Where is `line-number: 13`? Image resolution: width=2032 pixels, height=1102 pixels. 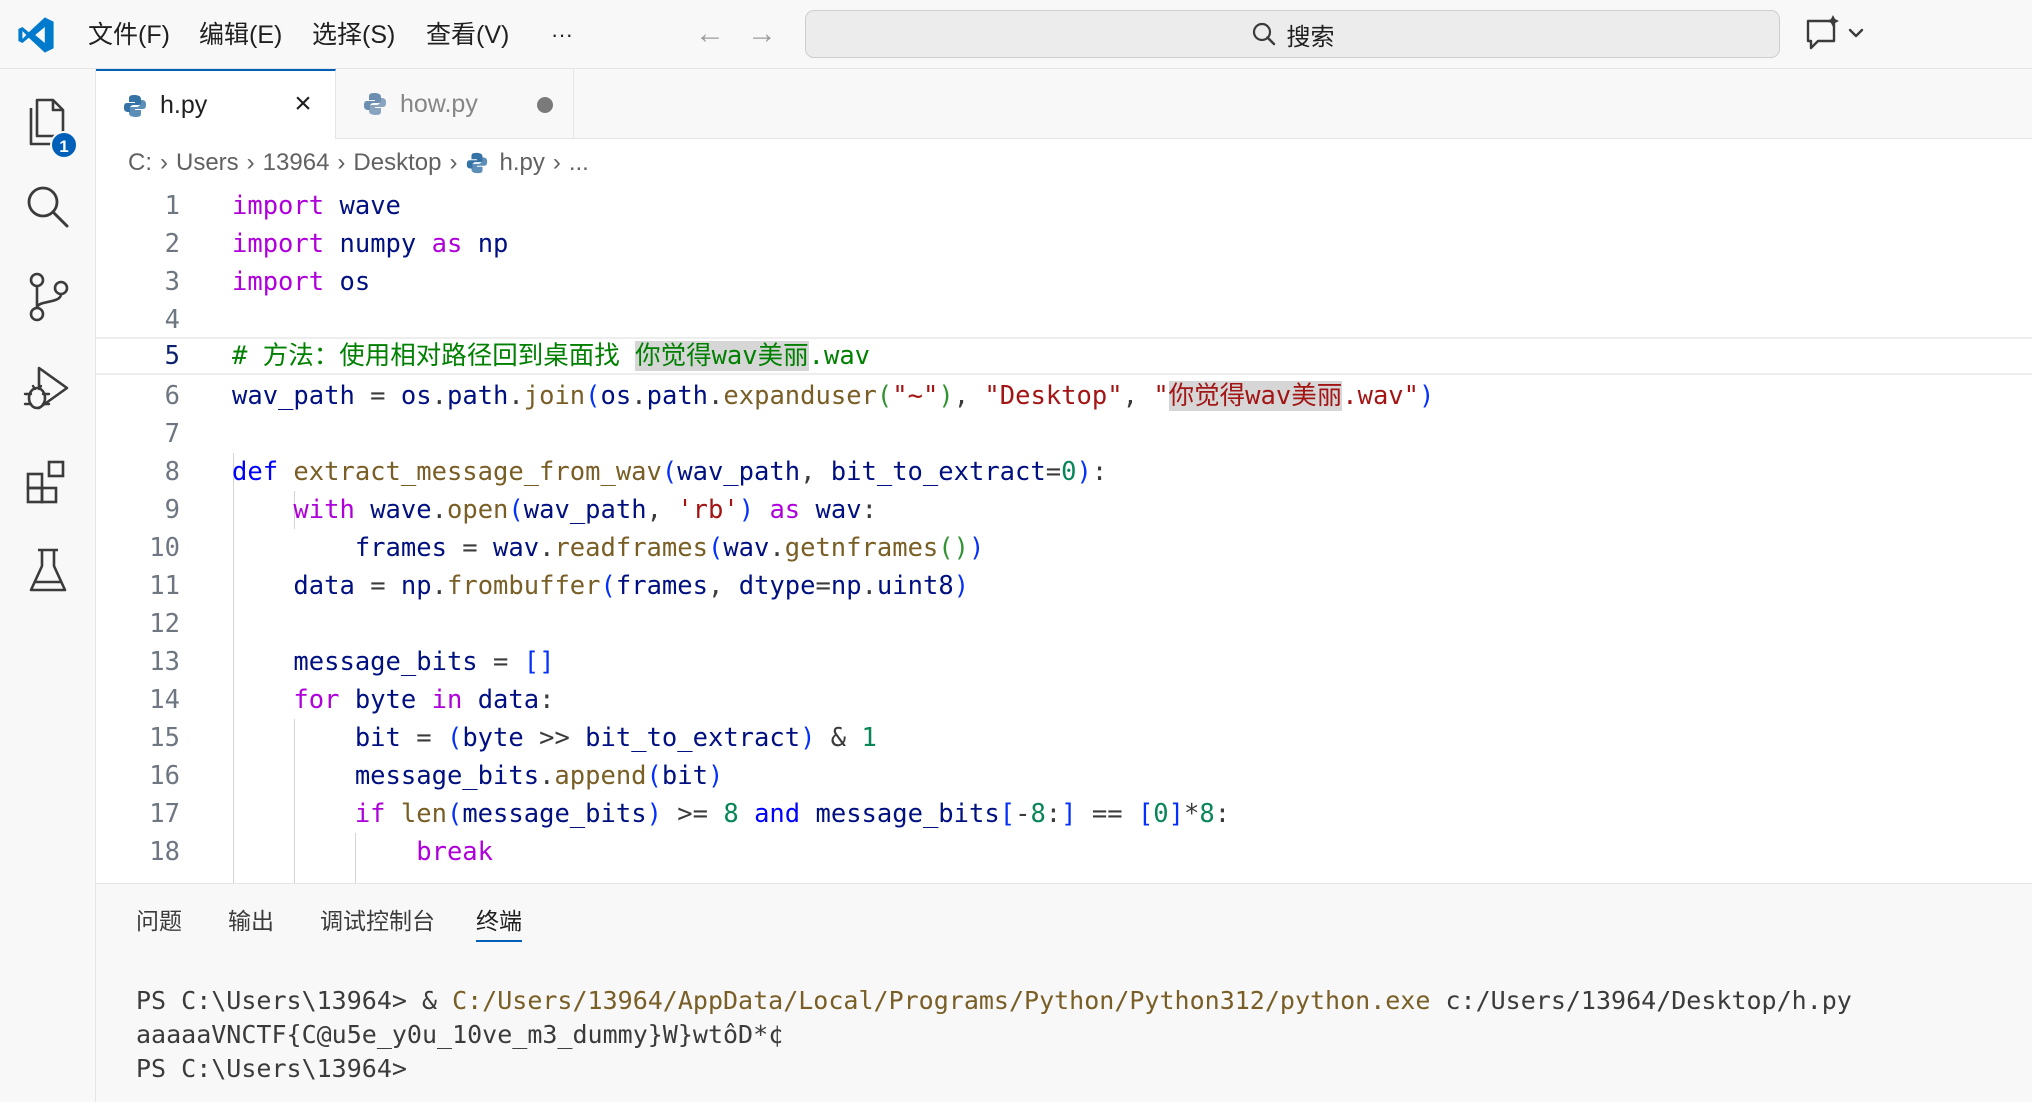
line-number: 13 is located at coordinates (164, 662).